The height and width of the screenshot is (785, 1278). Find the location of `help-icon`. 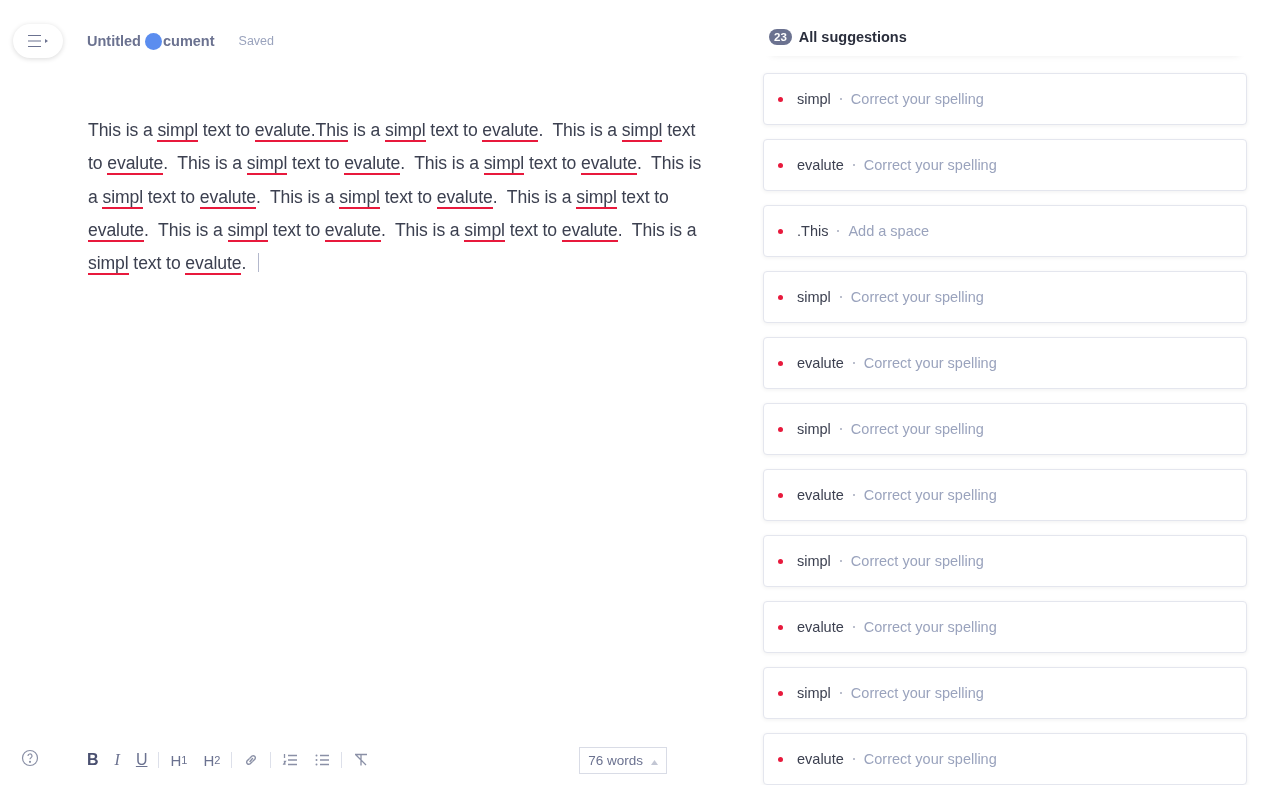

help-icon is located at coordinates (30, 758).